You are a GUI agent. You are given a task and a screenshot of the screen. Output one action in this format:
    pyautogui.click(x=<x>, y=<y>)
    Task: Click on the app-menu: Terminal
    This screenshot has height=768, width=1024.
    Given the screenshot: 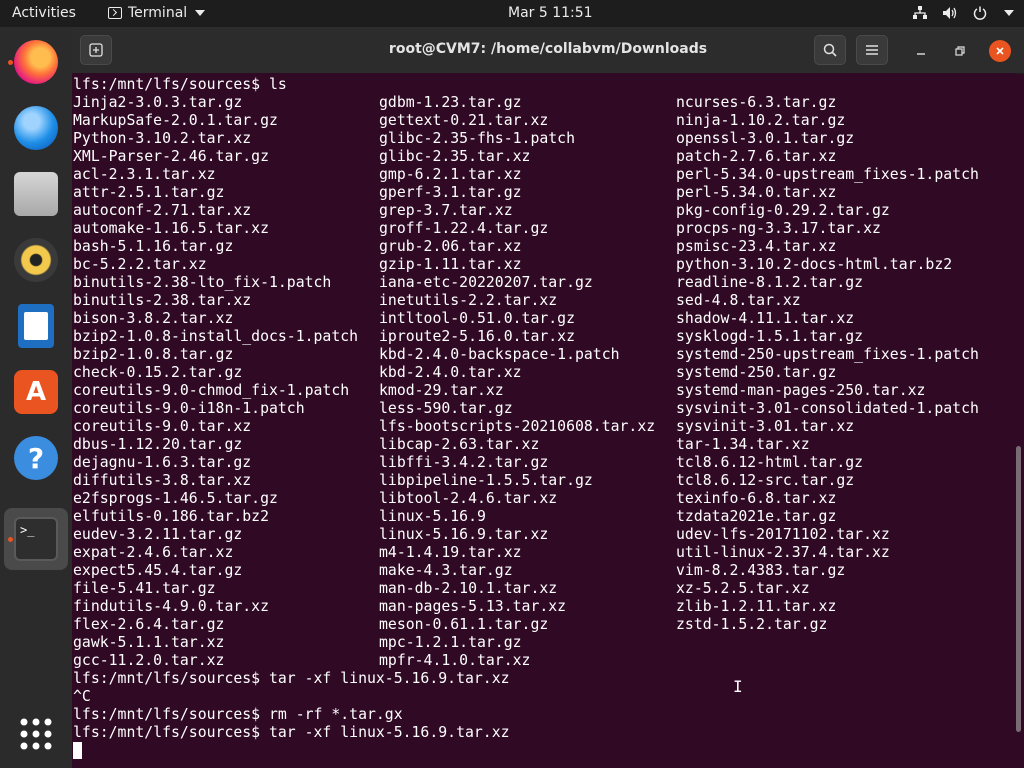 What is the action you would take?
    pyautogui.click(x=157, y=13)
    